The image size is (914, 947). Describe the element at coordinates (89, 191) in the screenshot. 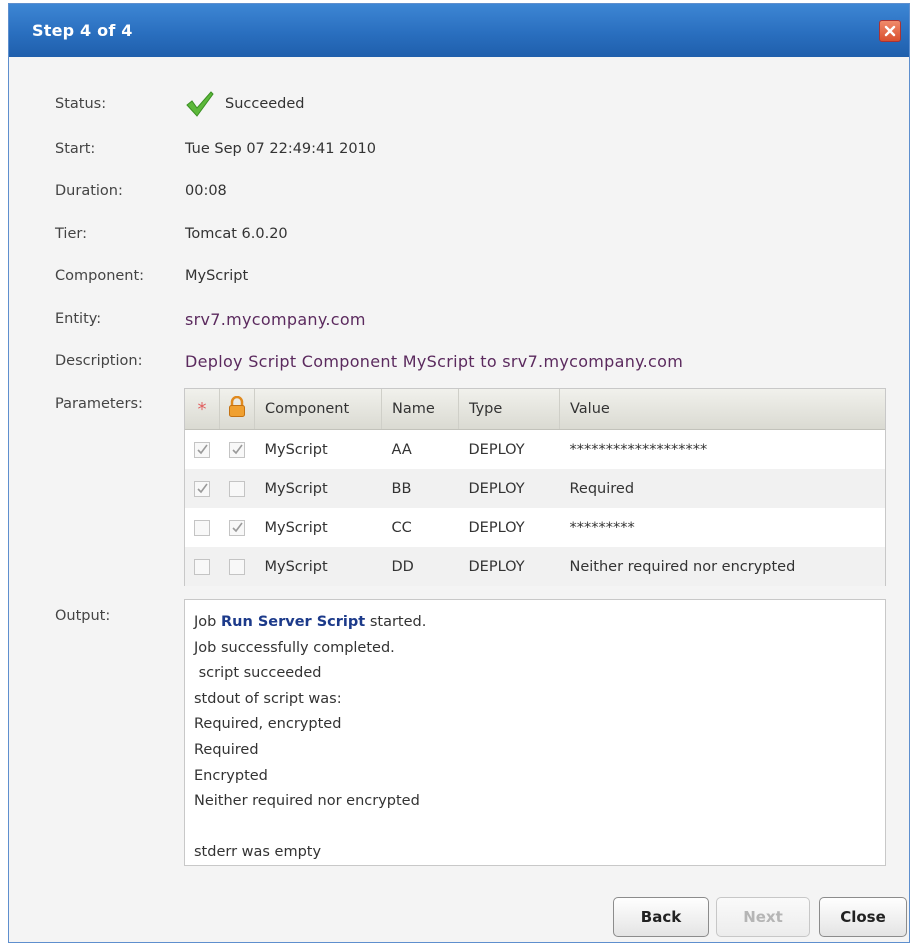

I see `duration-label: Duration:` at that location.